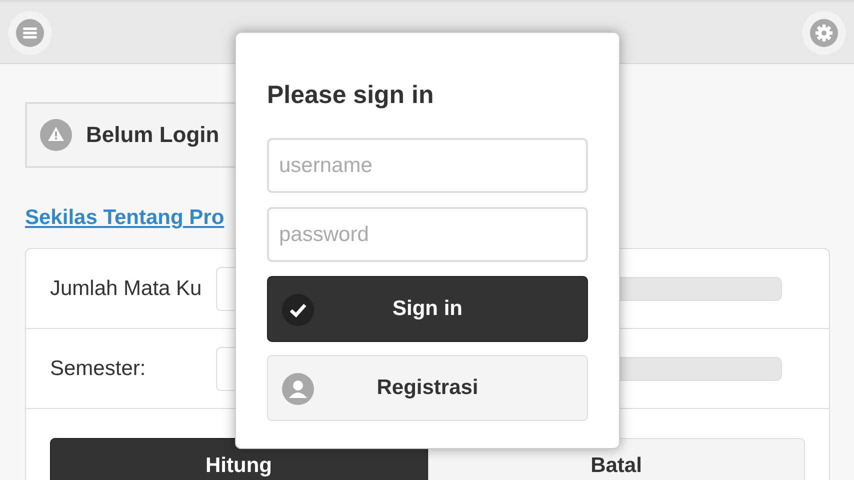 This screenshot has height=480, width=854. Describe the element at coordinates (98, 368) in the screenshot. I see `field-label: Semester:` at that location.